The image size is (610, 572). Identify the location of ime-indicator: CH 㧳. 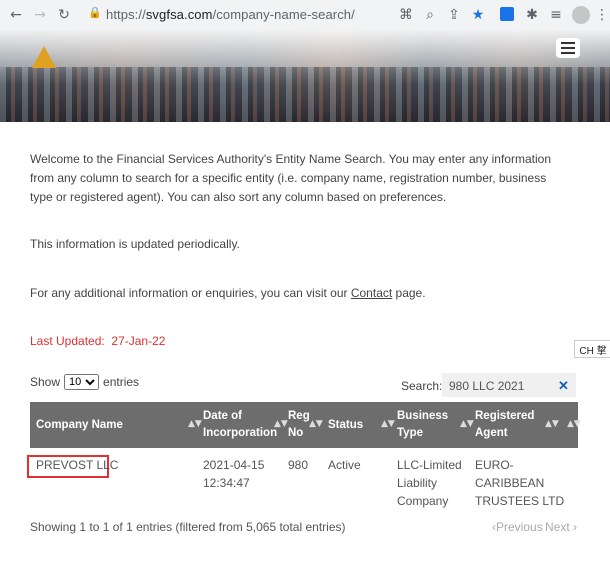
(592, 349).